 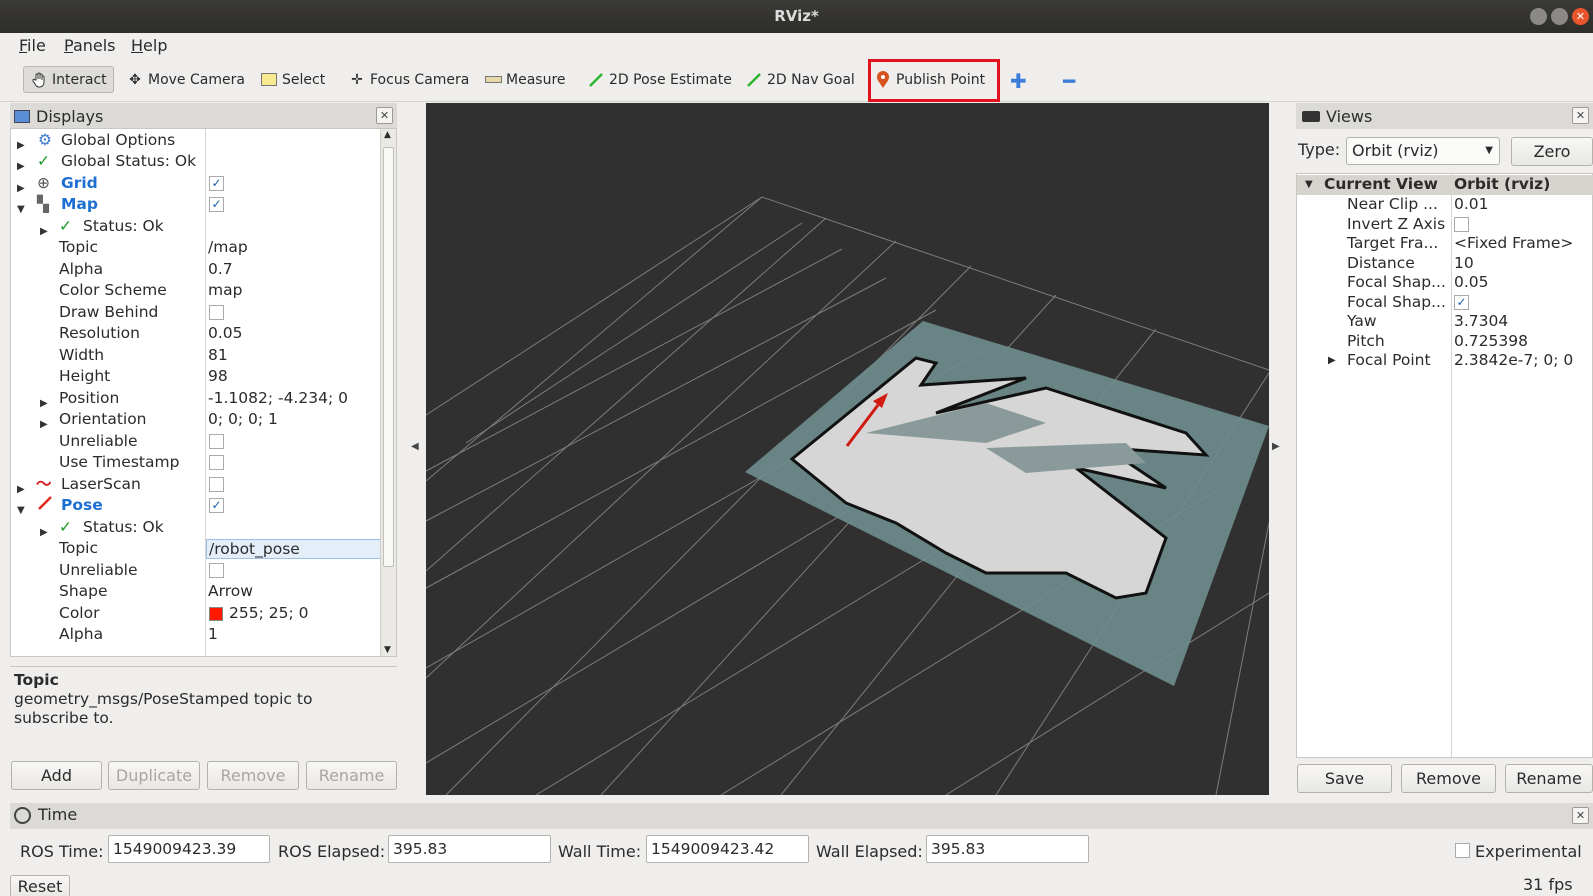 What do you see at coordinates (197, 506) in the screenshot?
I see `tree-row-pose: ▼ Pose ✓` at bounding box center [197, 506].